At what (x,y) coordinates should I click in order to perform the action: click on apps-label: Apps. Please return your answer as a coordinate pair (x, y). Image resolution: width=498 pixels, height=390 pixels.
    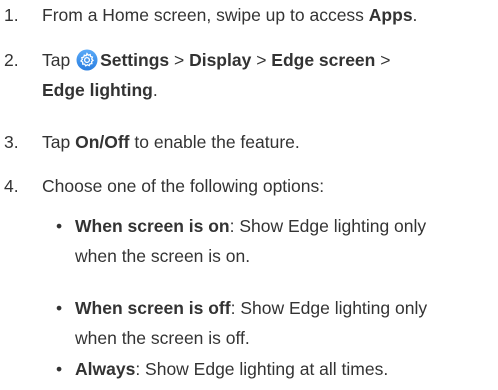
    Looking at the image, I should click on (390, 15).